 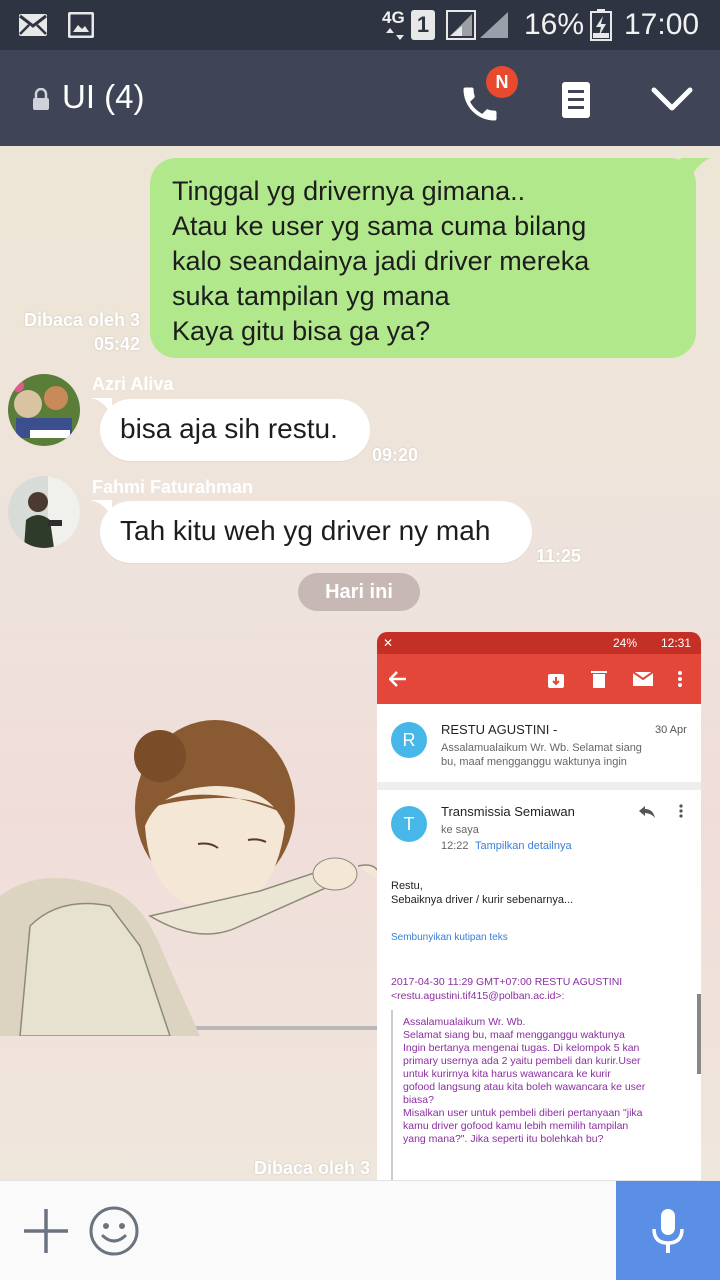 I want to click on message-line: suka tampilan yg mana, so click(x=311, y=296).